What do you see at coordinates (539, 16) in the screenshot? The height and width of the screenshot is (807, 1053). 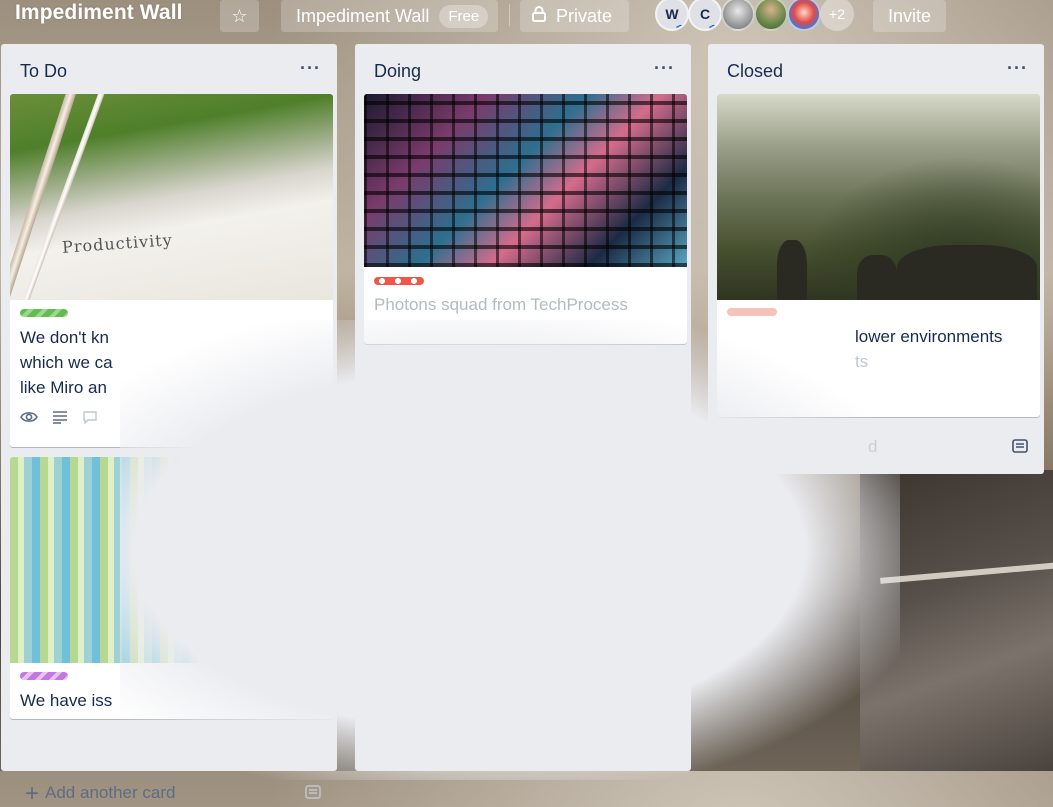 I see `lock-icon` at bounding box center [539, 16].